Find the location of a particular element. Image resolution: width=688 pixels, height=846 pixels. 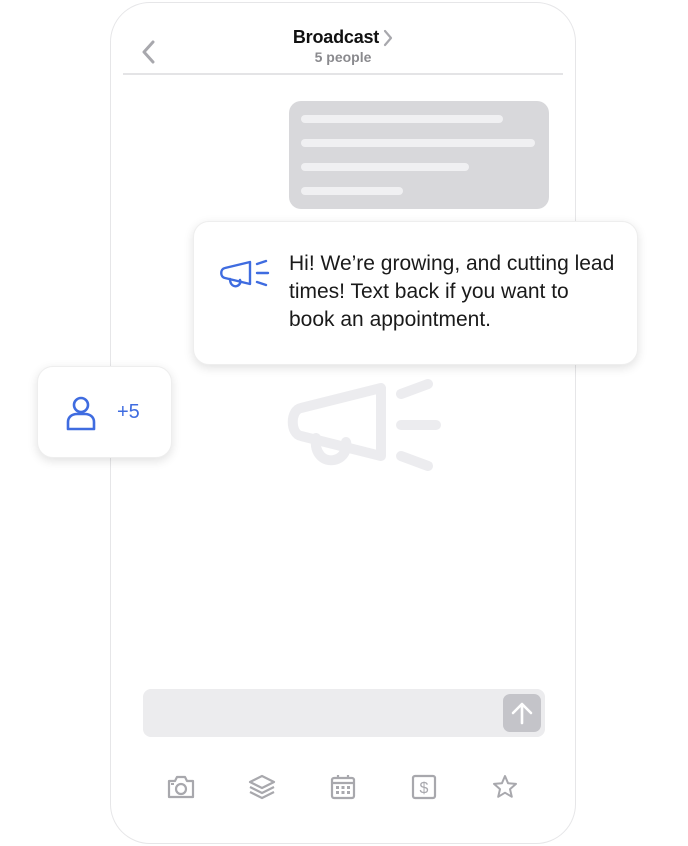

conversation-header: Broadcast 5 people is located at coordinates (343, 39).